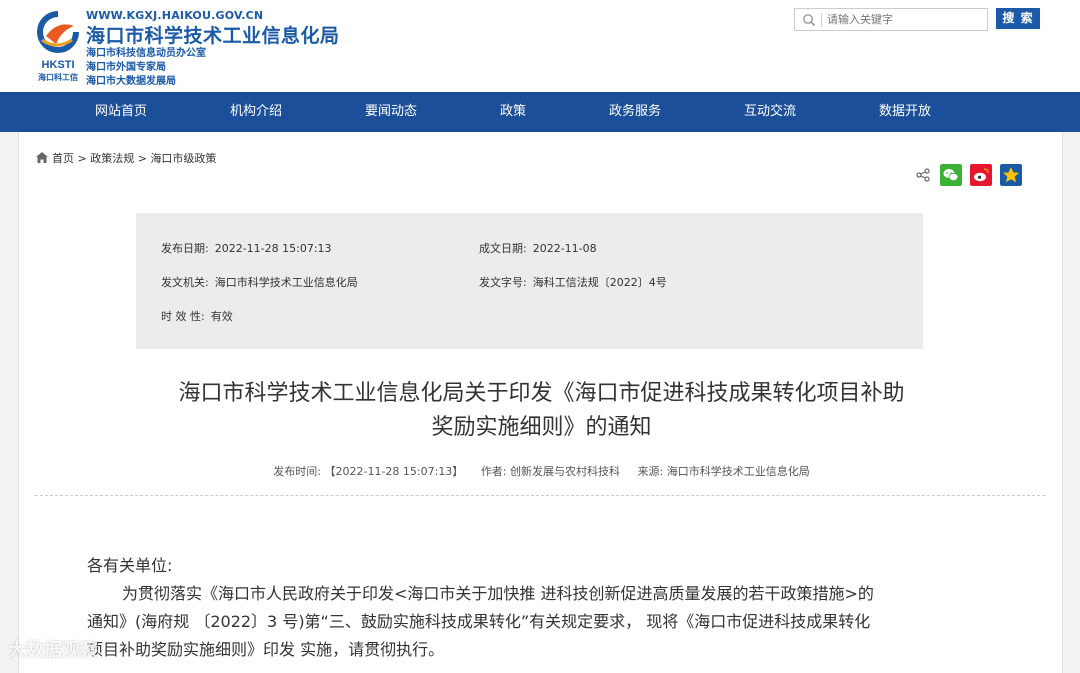 Image resolution: width=1080 pixels, height=673 pixels. Describe the element at coordinates (126, 67) in the screenshot. I see `site-subtitle-2: 海口市外国专家局` at that location.